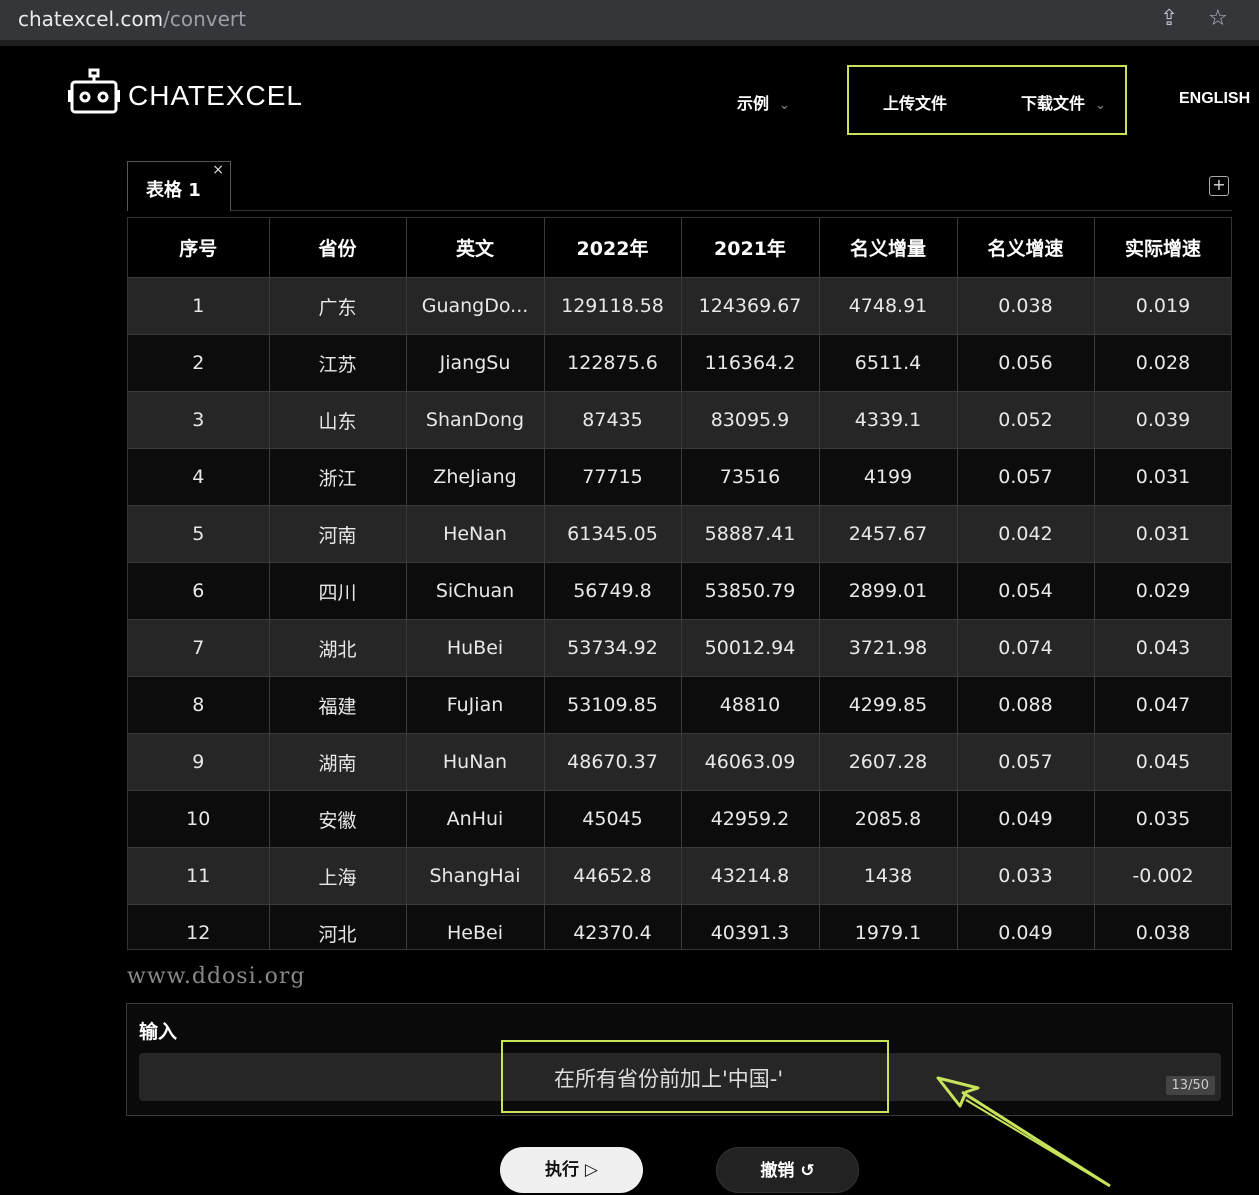  I want to click on column-header: 英文, so click(475, 248).